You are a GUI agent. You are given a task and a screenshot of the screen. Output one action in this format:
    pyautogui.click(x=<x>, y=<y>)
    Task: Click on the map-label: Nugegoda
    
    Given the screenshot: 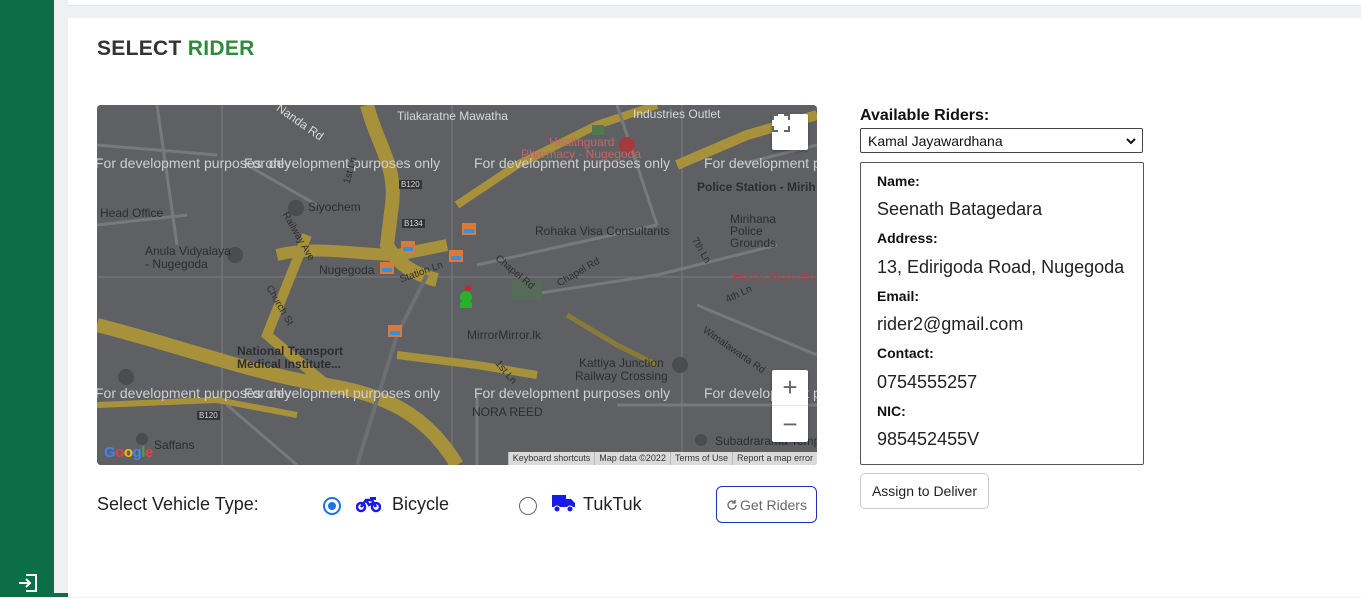 What is the action you would take?
    pyautogui.click(x=347, y=270)
    